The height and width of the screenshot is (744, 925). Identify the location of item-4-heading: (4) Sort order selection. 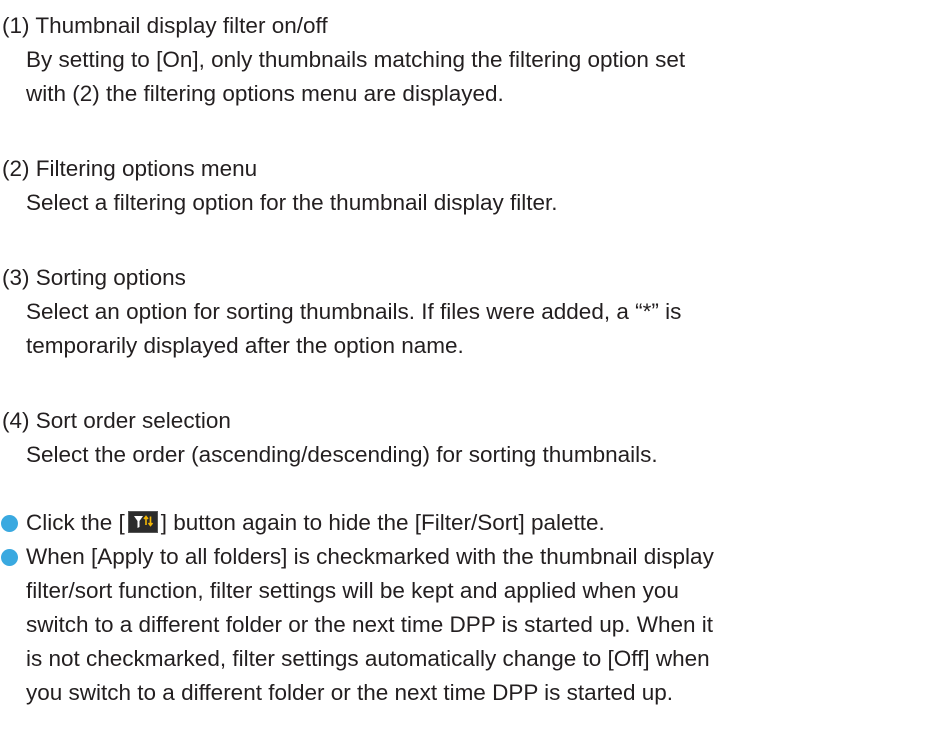
(116, 420).